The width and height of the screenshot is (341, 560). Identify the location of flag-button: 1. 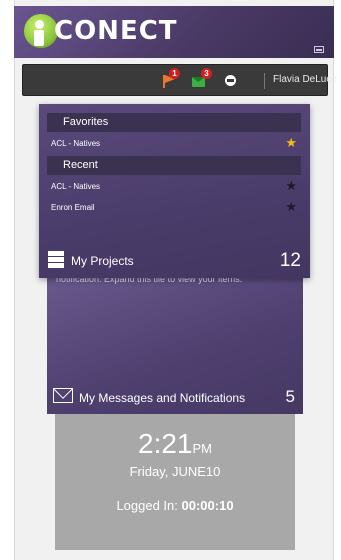
(170, 78).